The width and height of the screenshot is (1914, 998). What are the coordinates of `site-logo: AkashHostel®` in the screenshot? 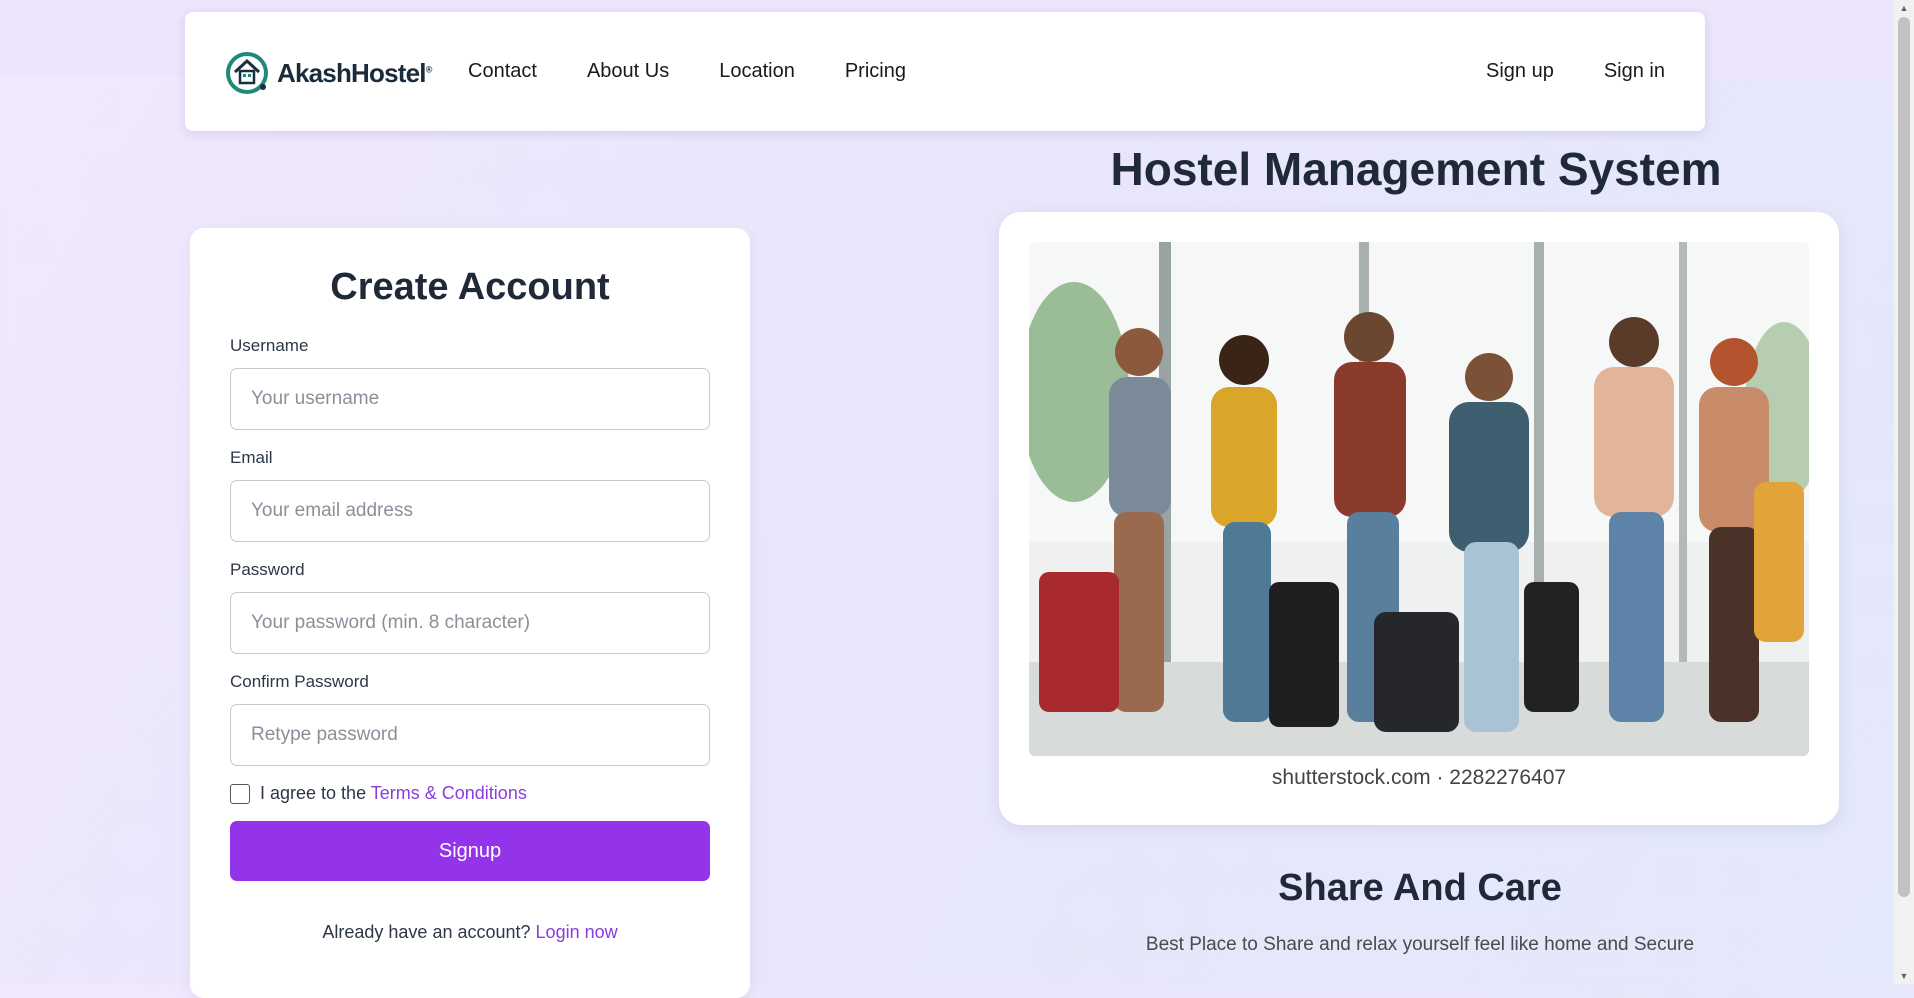 It's located at (328, 73).